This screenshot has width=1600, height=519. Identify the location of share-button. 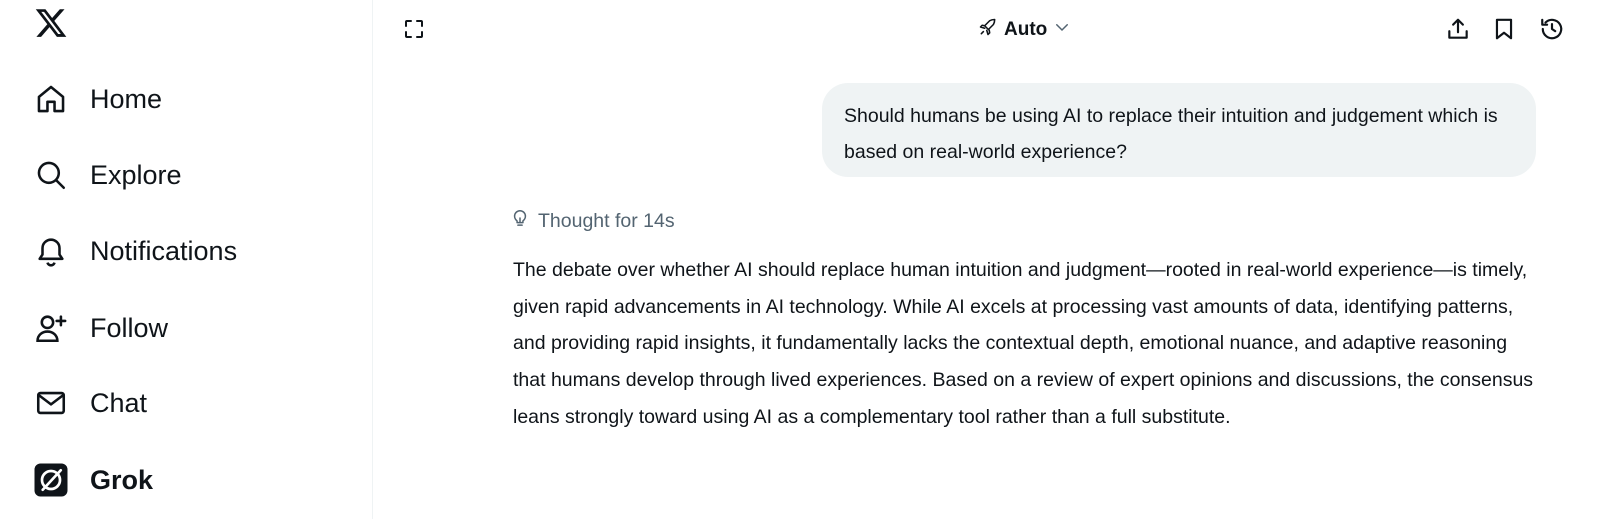
(1458, 31).